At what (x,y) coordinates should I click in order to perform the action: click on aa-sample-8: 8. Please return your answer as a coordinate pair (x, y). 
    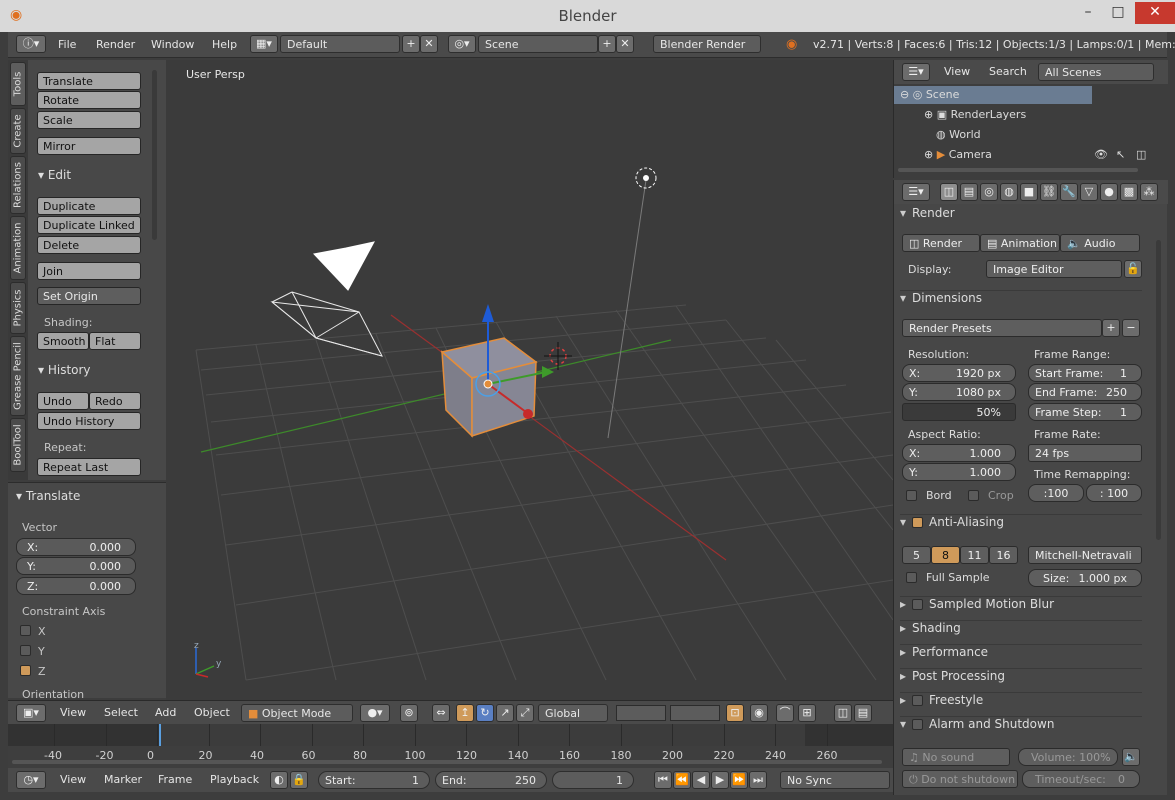
    Looking at the image, I should click on (945, 555).